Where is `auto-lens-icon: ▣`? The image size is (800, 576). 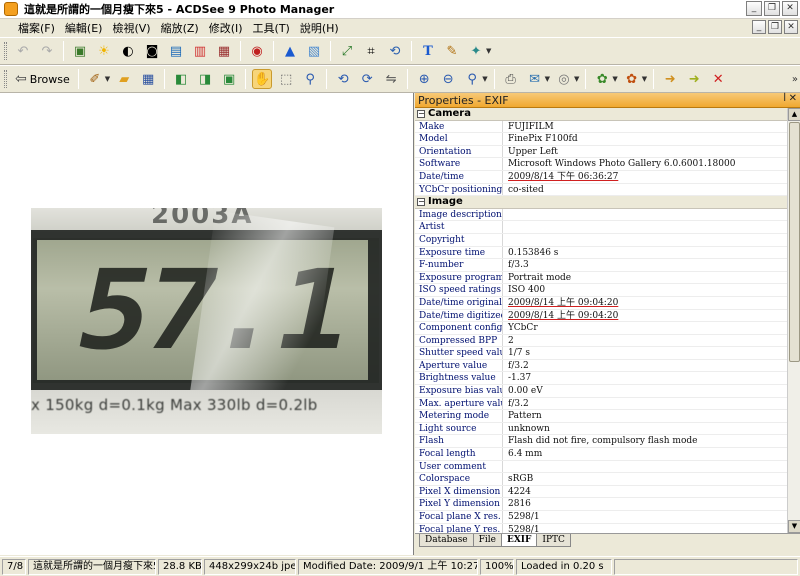 auto-lens-icon: ▣ is located at coordinates (80, 51).